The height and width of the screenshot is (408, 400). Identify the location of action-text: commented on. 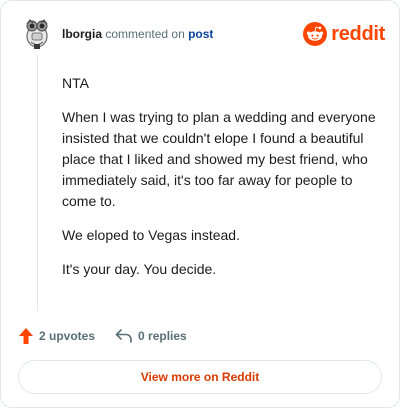
(145, 34).